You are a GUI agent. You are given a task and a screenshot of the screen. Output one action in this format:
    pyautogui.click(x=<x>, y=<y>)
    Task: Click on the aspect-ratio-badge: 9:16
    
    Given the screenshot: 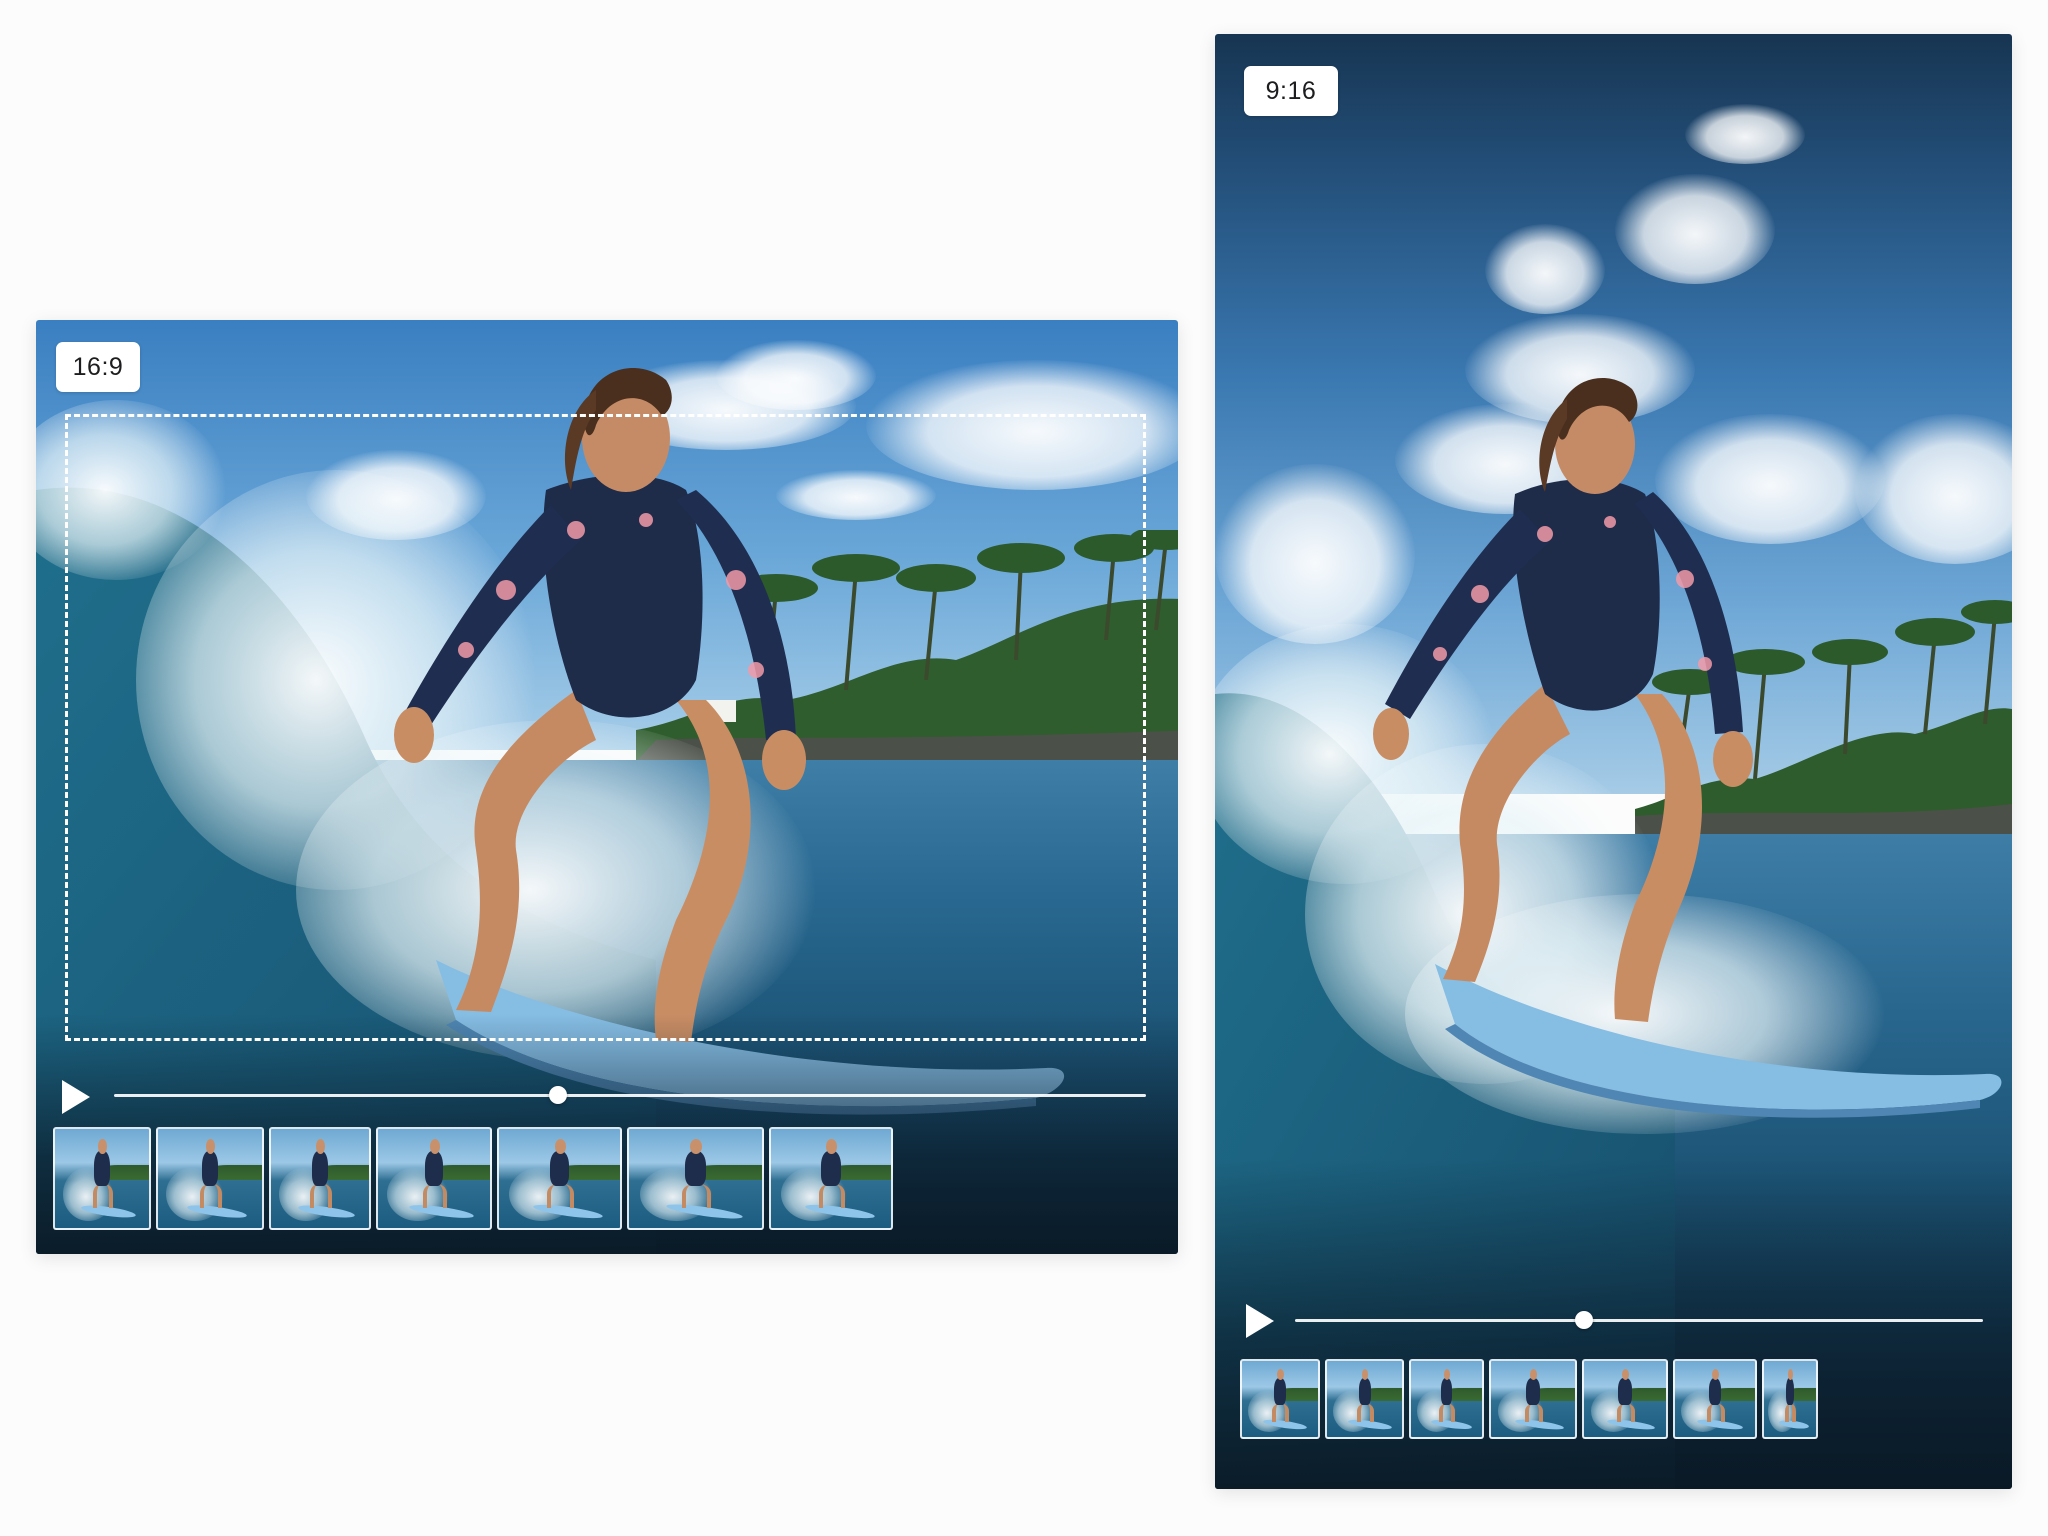 What is the action you would take?
    pyautogui.click(x=1291, y=91)
    